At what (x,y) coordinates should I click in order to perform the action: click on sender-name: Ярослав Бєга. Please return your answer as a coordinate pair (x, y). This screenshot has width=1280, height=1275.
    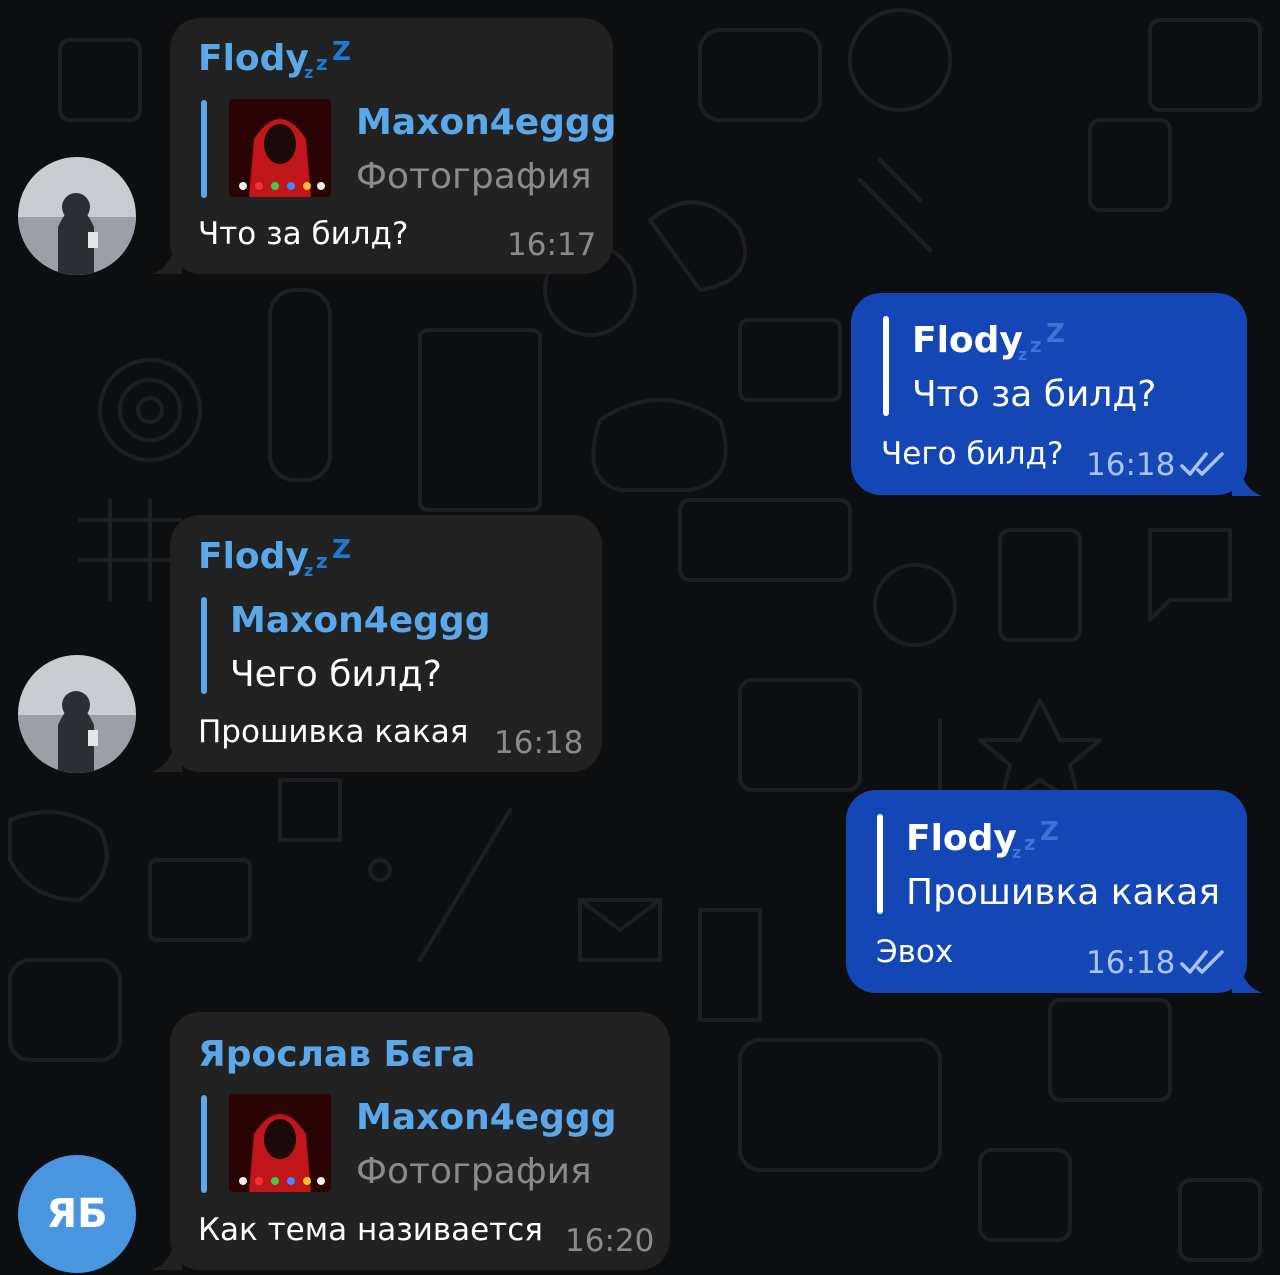
    Looking at the image, I should click on (336, 1054).